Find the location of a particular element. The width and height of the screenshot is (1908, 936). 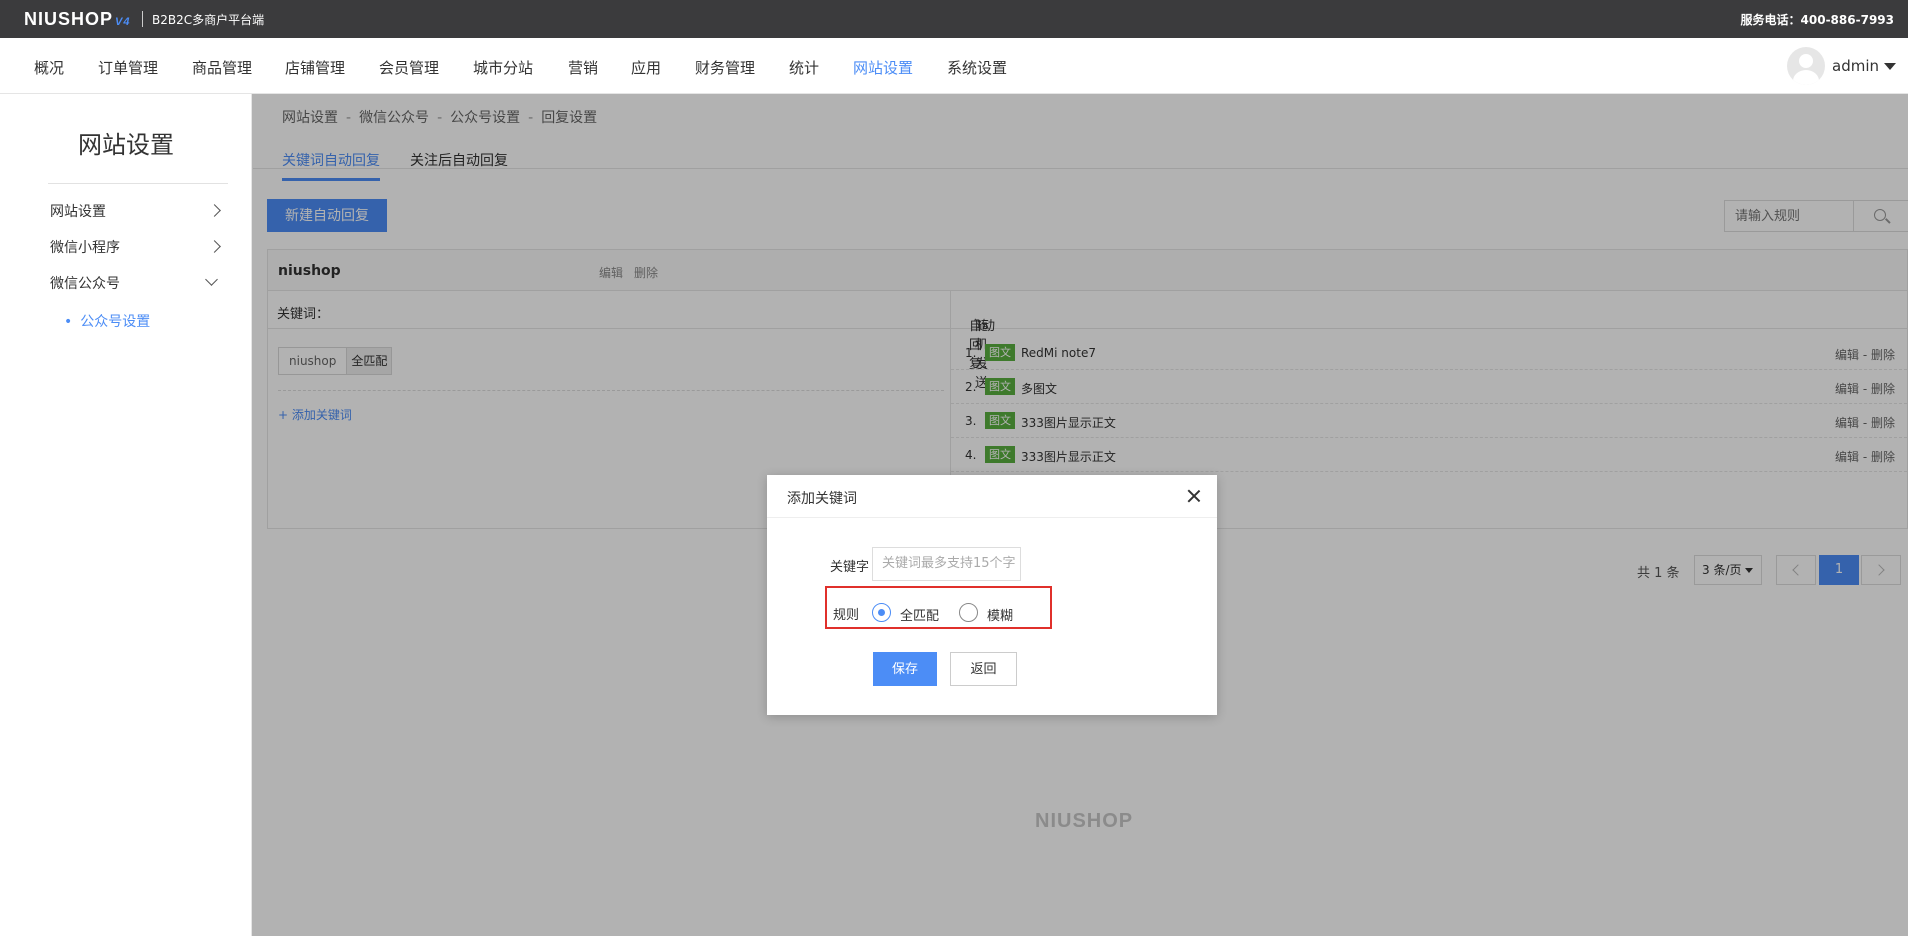

avatar is located at coordinates (1806, 66).